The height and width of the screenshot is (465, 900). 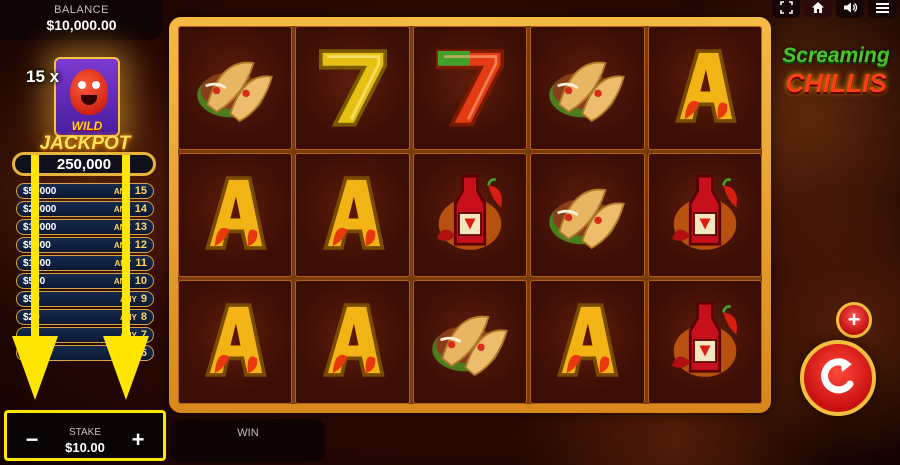 What do you see at coordinates (85, 209) in the screenshot?
I see `prize-row: $20000 ANY 14` at bounding box center [85, 209].